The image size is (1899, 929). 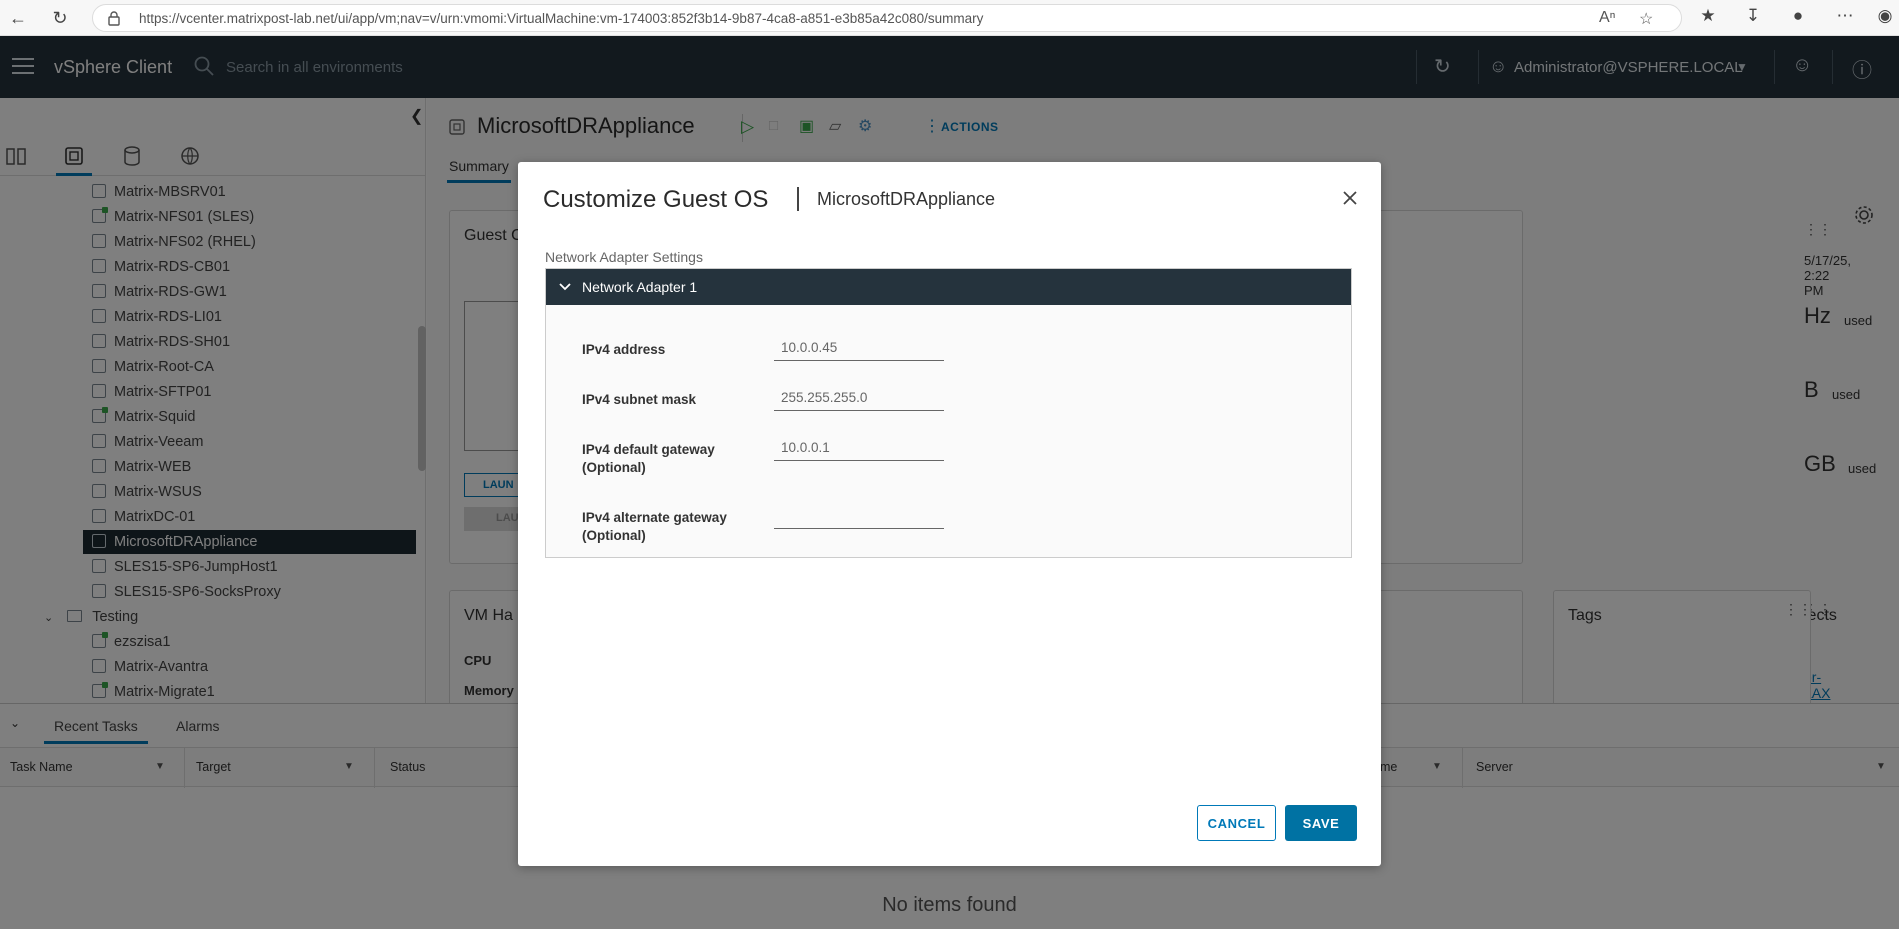 What do you see at coordinates (798, 199) in the screenshot?
I see `title-divider` at bounding box center [798, 199].